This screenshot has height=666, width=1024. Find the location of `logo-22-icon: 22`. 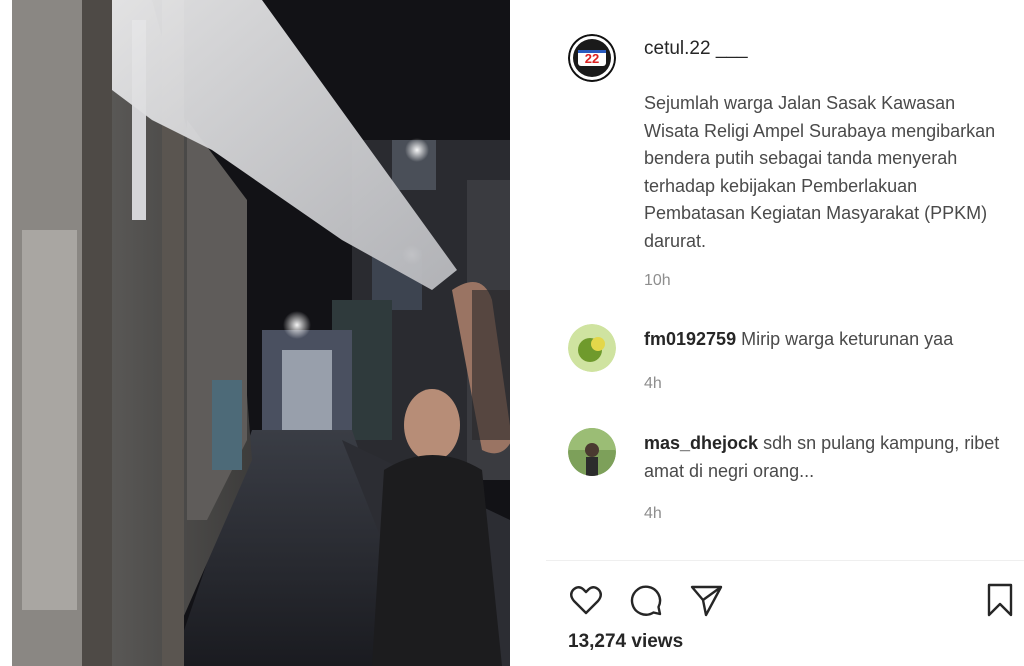

logo-22-icon: 22 is located at coordinates (592, 58).